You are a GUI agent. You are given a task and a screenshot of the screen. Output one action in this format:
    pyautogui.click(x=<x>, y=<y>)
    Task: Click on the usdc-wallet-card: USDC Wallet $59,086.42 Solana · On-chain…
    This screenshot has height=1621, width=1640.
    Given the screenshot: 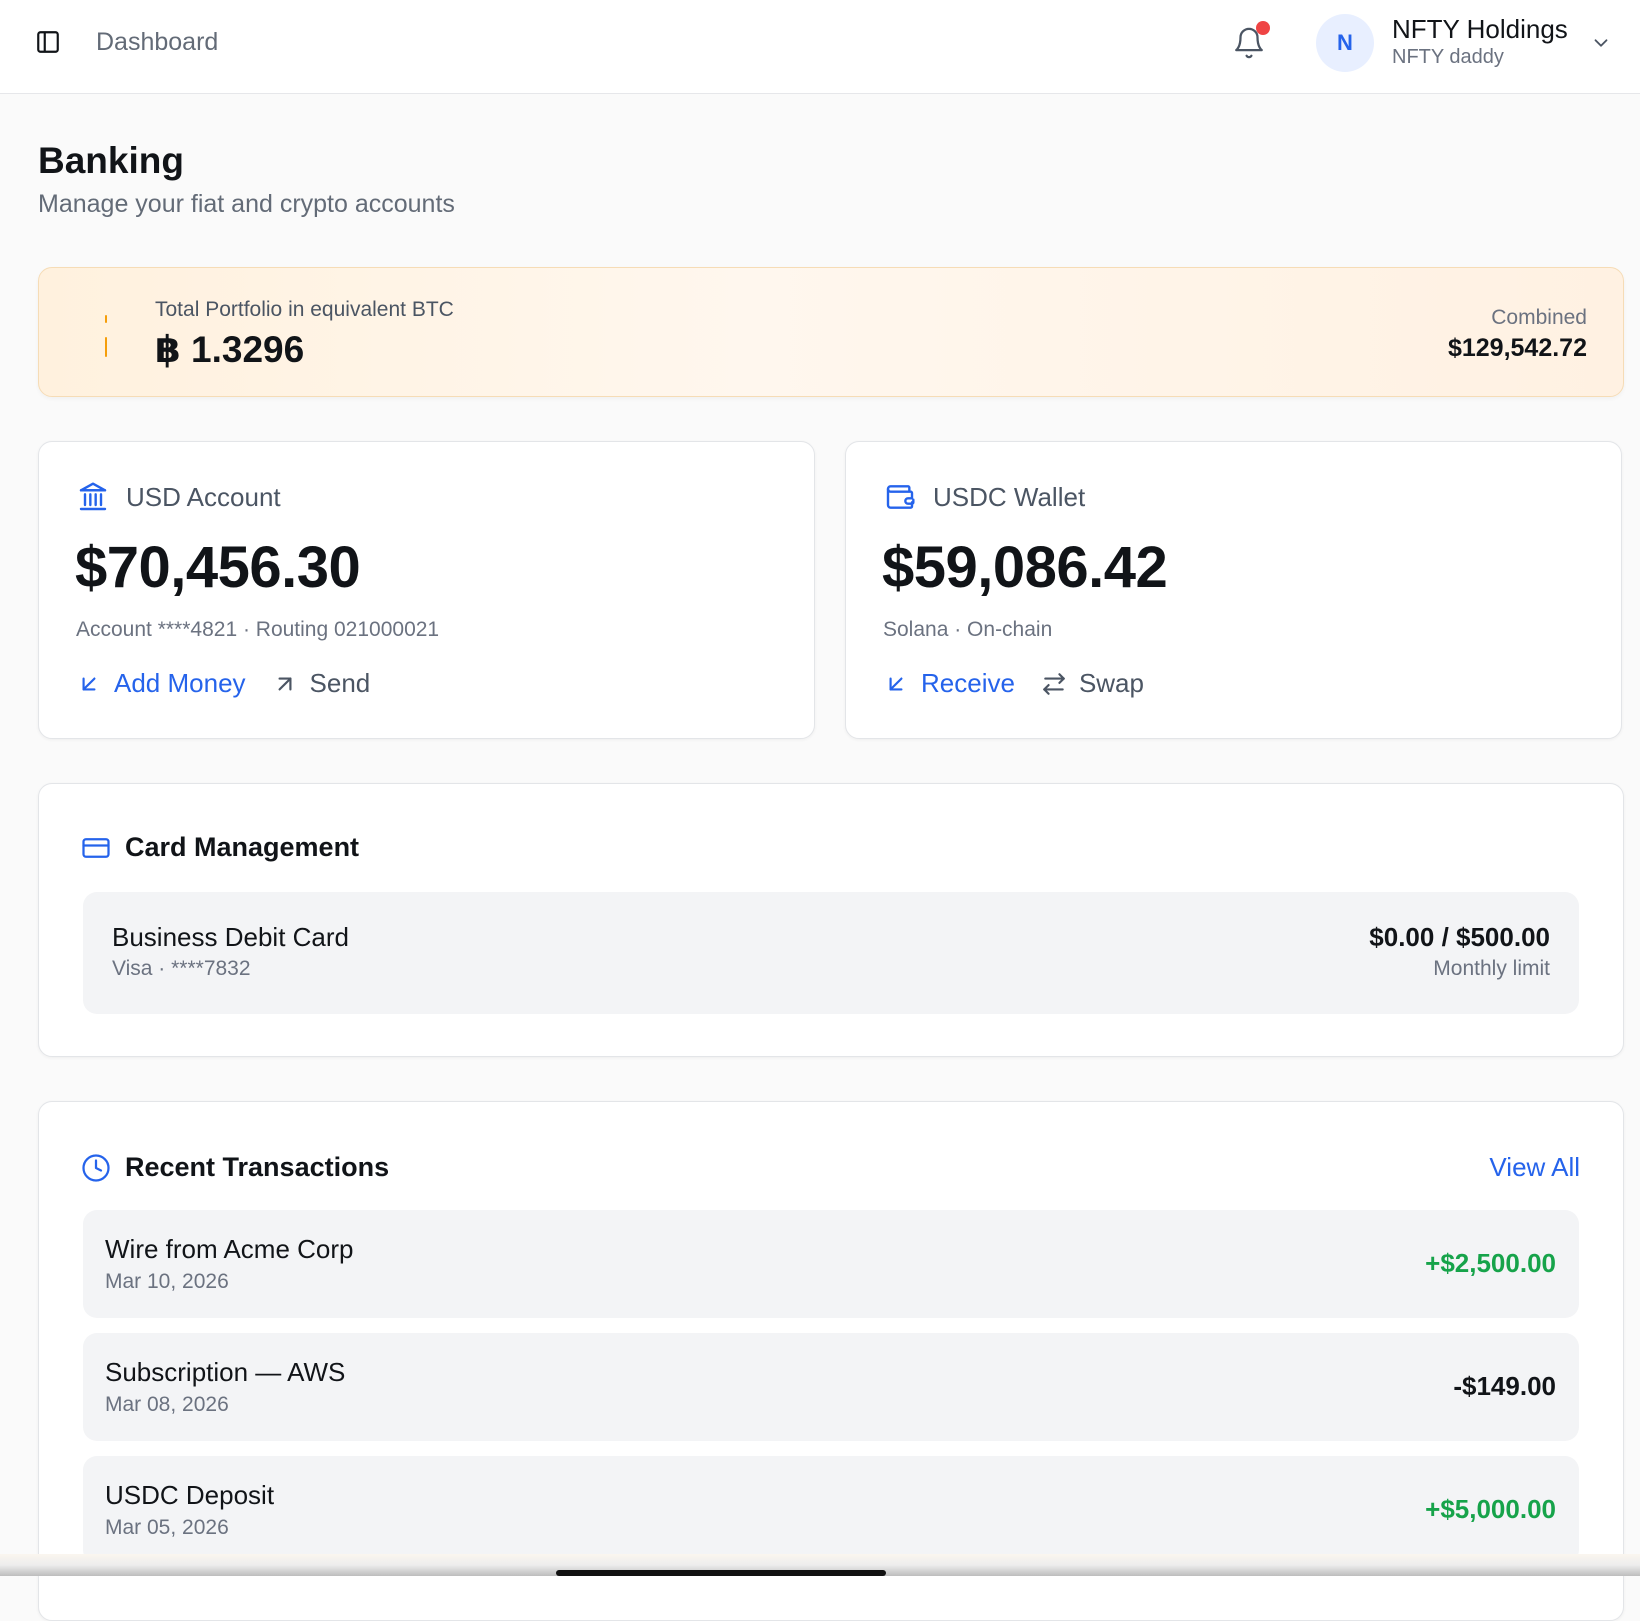 What is the action you would take?
    pyautogui.click(x=1233, y=590)
    